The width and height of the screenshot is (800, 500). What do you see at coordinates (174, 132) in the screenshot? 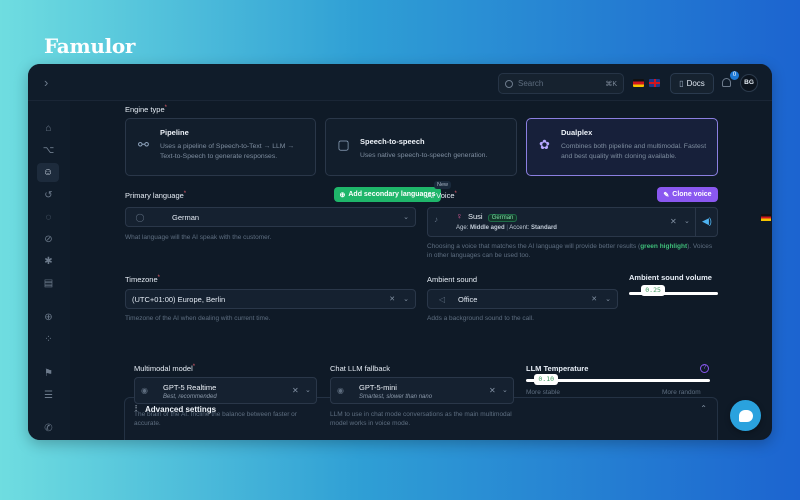
I see `engine-option-title: Pipeline` at bounding box center [174, 132].